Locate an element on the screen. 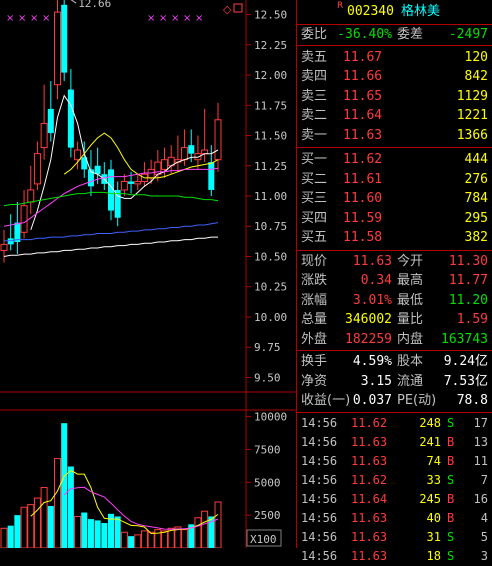  stat-value: 1.59 is located at coordinates (472, 319).